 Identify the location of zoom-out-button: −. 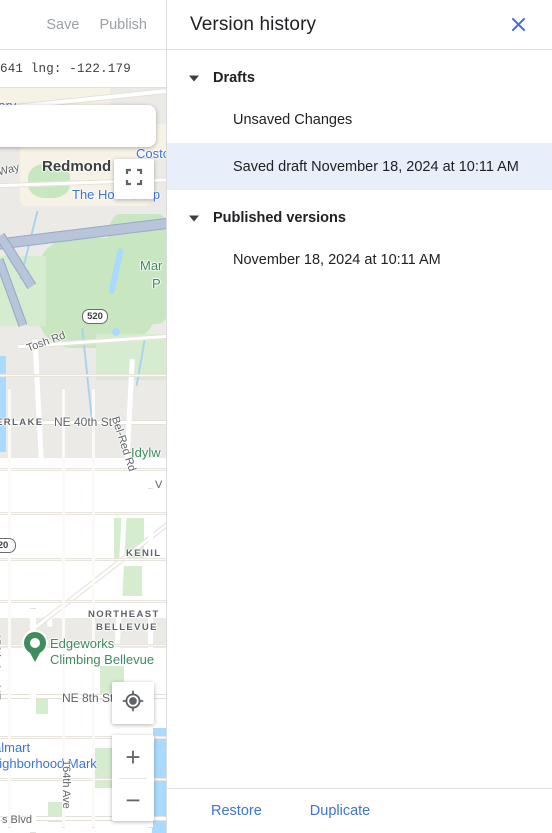
(133, 799).